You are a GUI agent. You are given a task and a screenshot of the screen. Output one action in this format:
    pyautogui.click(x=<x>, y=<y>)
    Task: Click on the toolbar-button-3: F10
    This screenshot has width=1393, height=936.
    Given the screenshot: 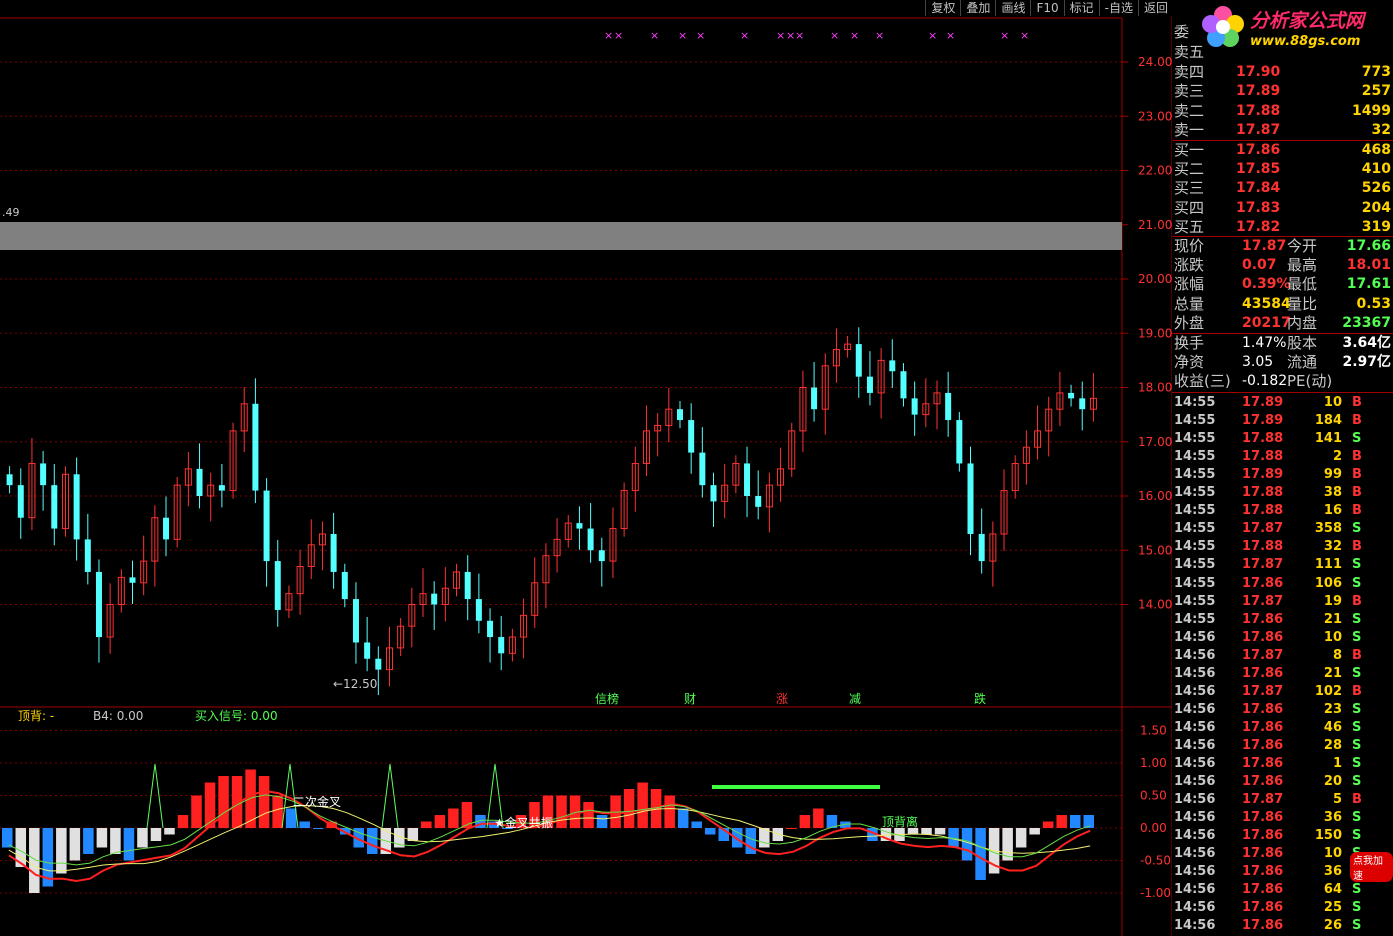 What is the action you would take?
    pyautogui.click(x=1047, y=8)
    